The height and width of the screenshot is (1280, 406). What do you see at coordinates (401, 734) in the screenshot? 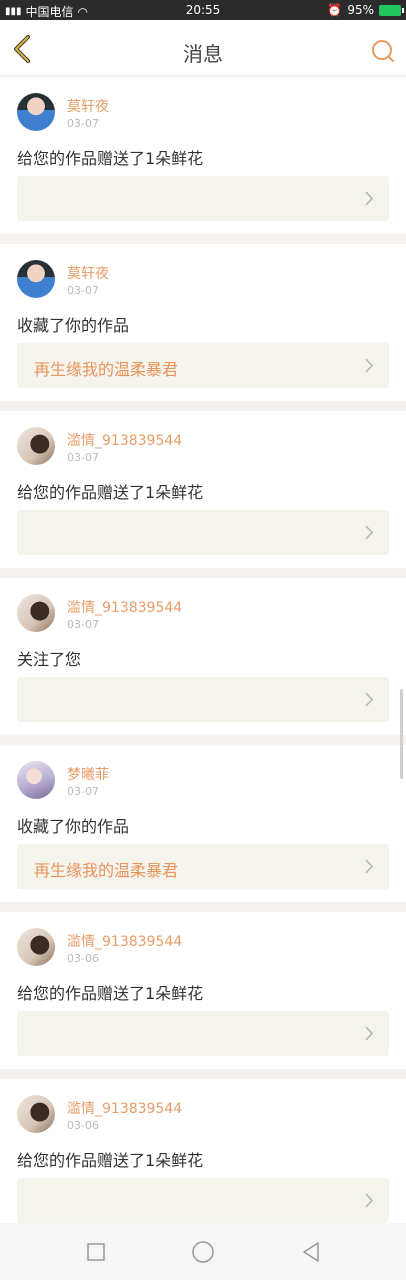
I see `scrollbar` at bounding box center [401, 734].